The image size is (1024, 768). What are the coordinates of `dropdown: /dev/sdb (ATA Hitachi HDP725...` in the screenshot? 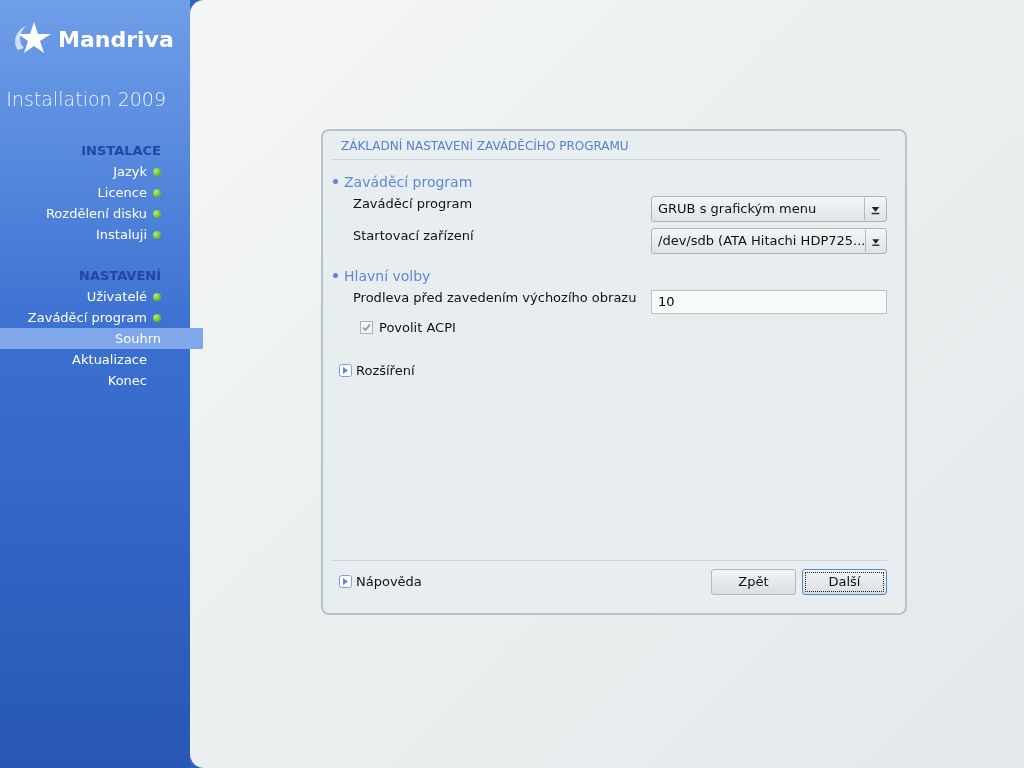 It's located at (769, 240).